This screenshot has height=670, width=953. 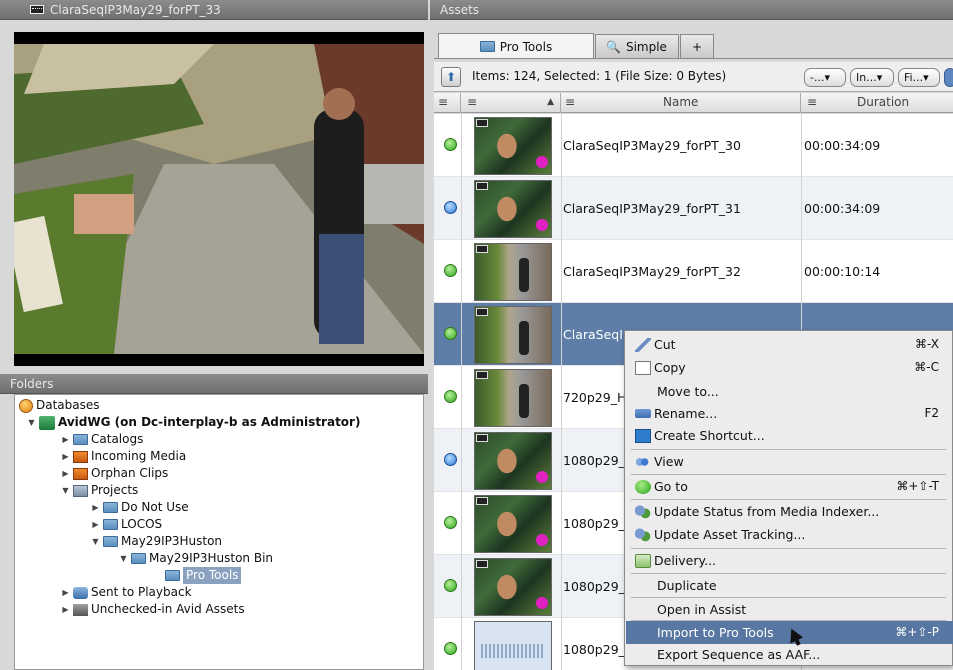 I want to click on table-row: ClaraSeqIP3May29_forPT_30 00:00:34:09, so click(x=693, y=145).